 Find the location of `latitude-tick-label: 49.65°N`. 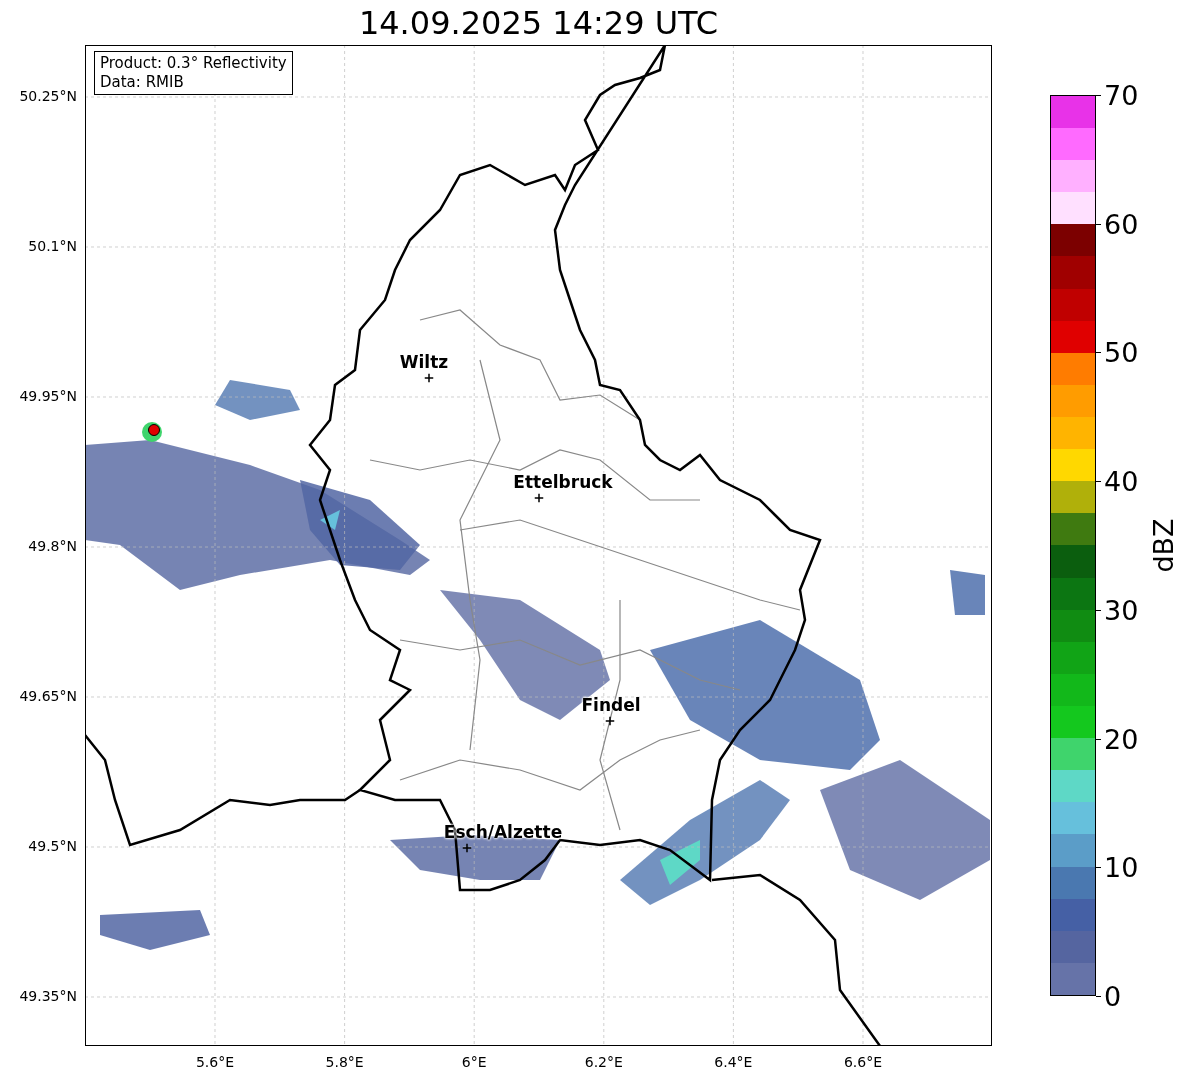

latitude-tick-label: 49.65°N is located at coordinates (48, 696).